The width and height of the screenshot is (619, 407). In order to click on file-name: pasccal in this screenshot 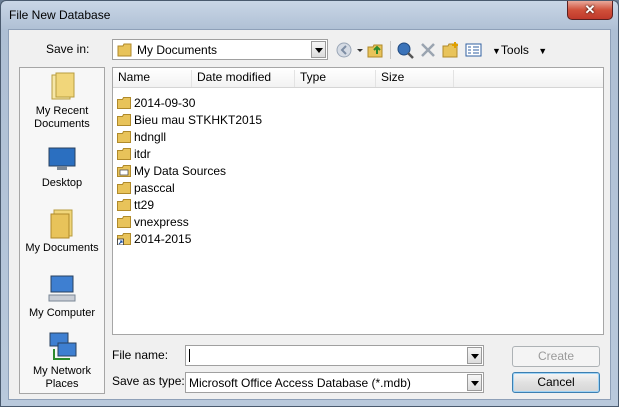, I will do `click(154, 188)`.